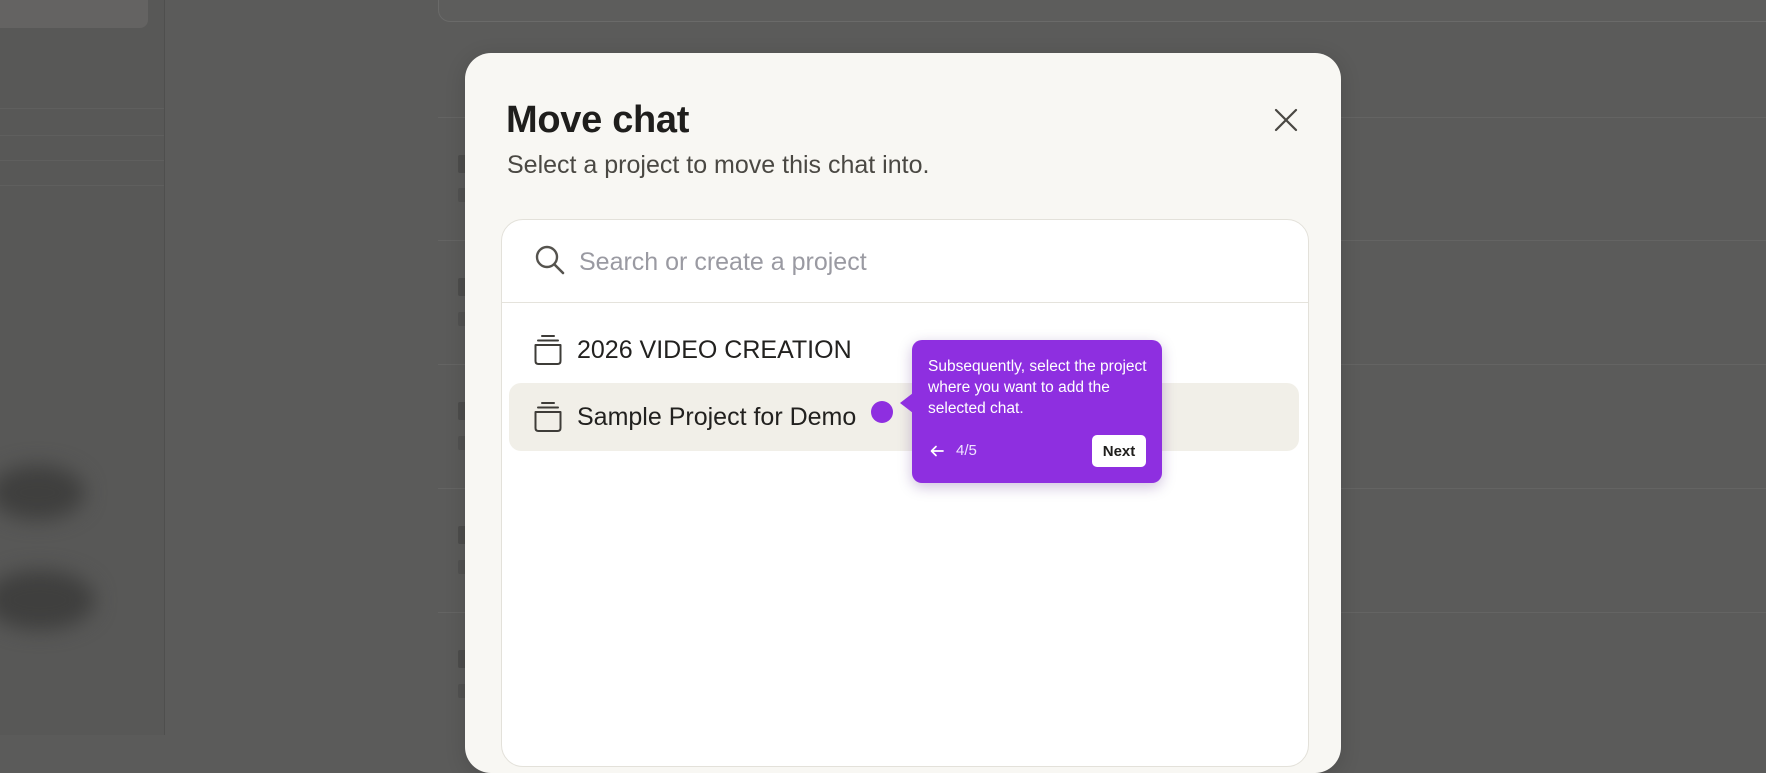 The height and width of the screenshot is (773, 1766). What do you see at coordinates (82, 367) in the screenshot?
I see `background-sidebar` at bounding box center [82, 367].